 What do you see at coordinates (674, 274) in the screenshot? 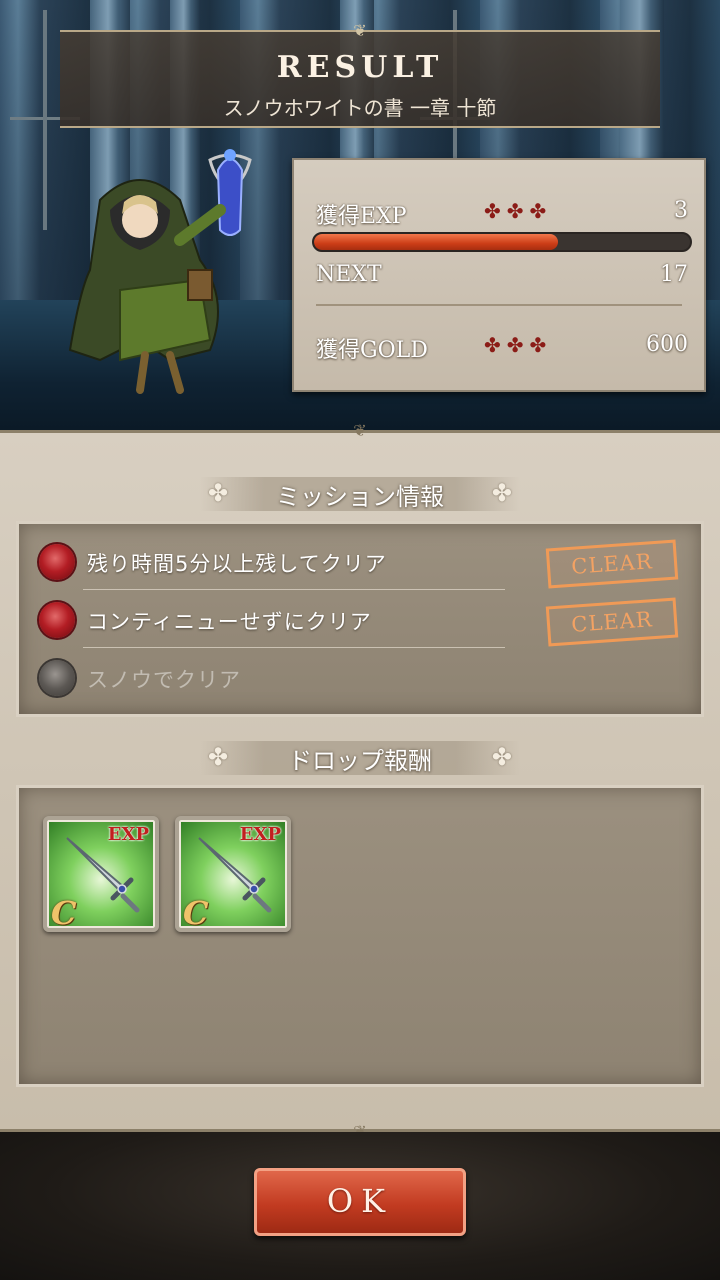
I see `next-value: 17` at bounding box center [674, 274].